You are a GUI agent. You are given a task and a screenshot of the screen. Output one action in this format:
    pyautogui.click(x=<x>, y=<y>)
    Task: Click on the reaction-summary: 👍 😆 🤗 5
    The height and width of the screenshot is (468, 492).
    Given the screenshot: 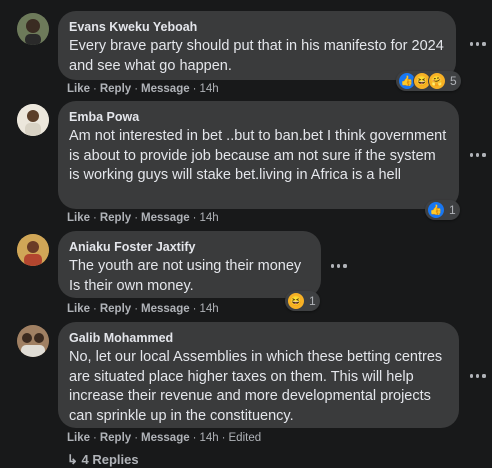 What is the action you would take?
    pyautogui.click(x=428, y=81)
    